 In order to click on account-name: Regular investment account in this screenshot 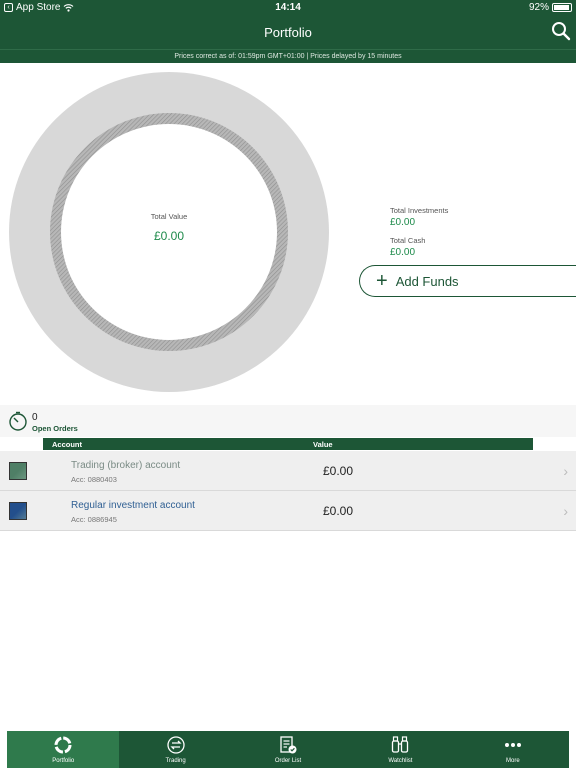, I will do `click(133, 505)`.